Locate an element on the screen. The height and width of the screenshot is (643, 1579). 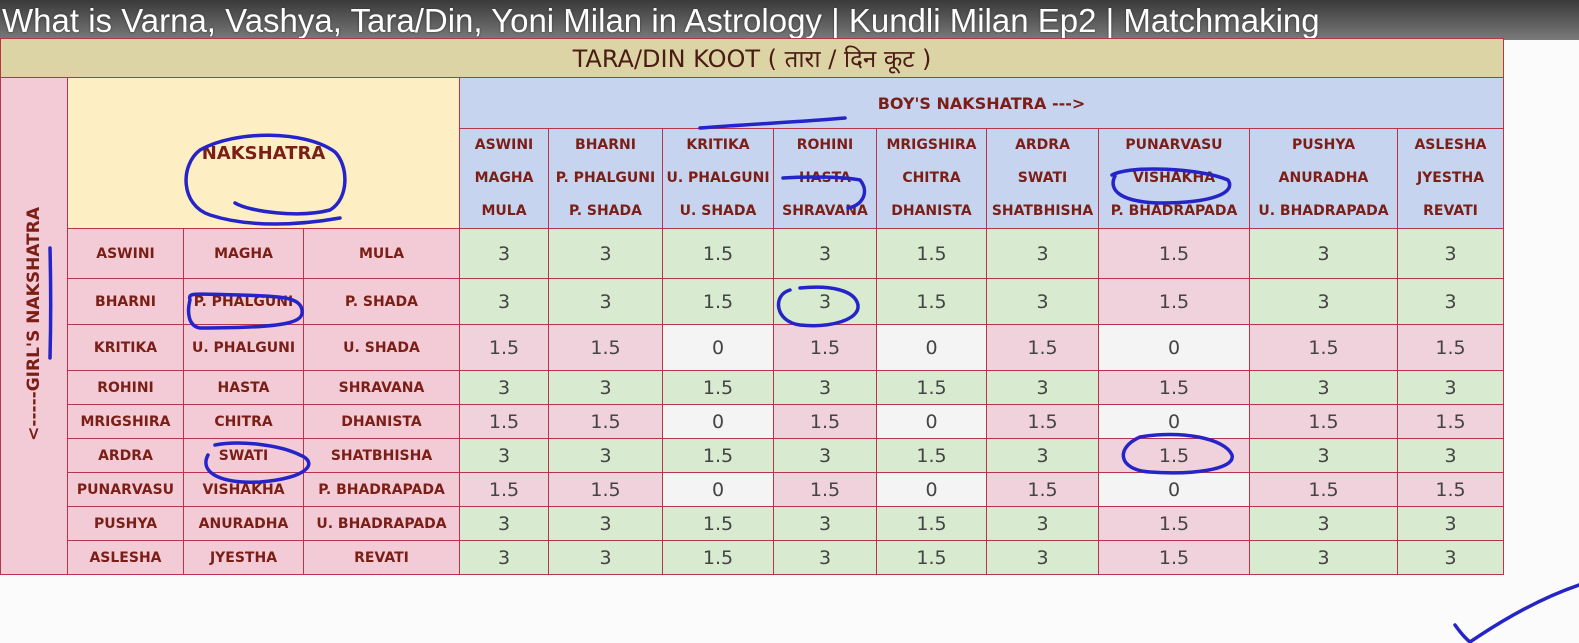
column-header: MRIGSHIRA CHITRA DHANISTA is located at coordinates (931, 178).